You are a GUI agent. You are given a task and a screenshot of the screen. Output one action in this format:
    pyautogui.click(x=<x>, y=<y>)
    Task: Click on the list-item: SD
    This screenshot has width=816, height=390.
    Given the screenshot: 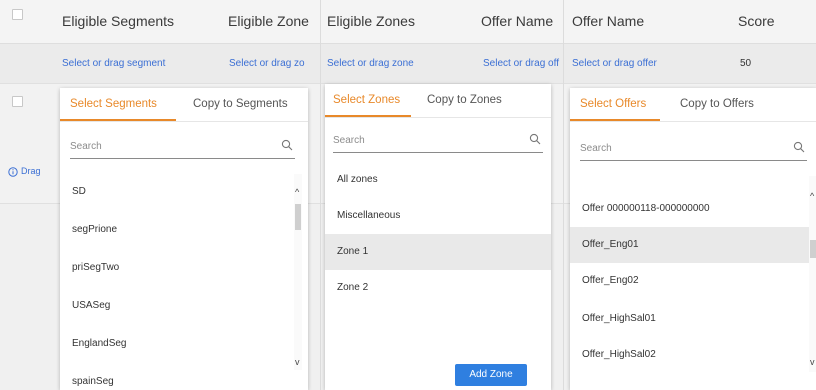 What is the action you would take?
    pyautogui.click(x=184, y=192)
    